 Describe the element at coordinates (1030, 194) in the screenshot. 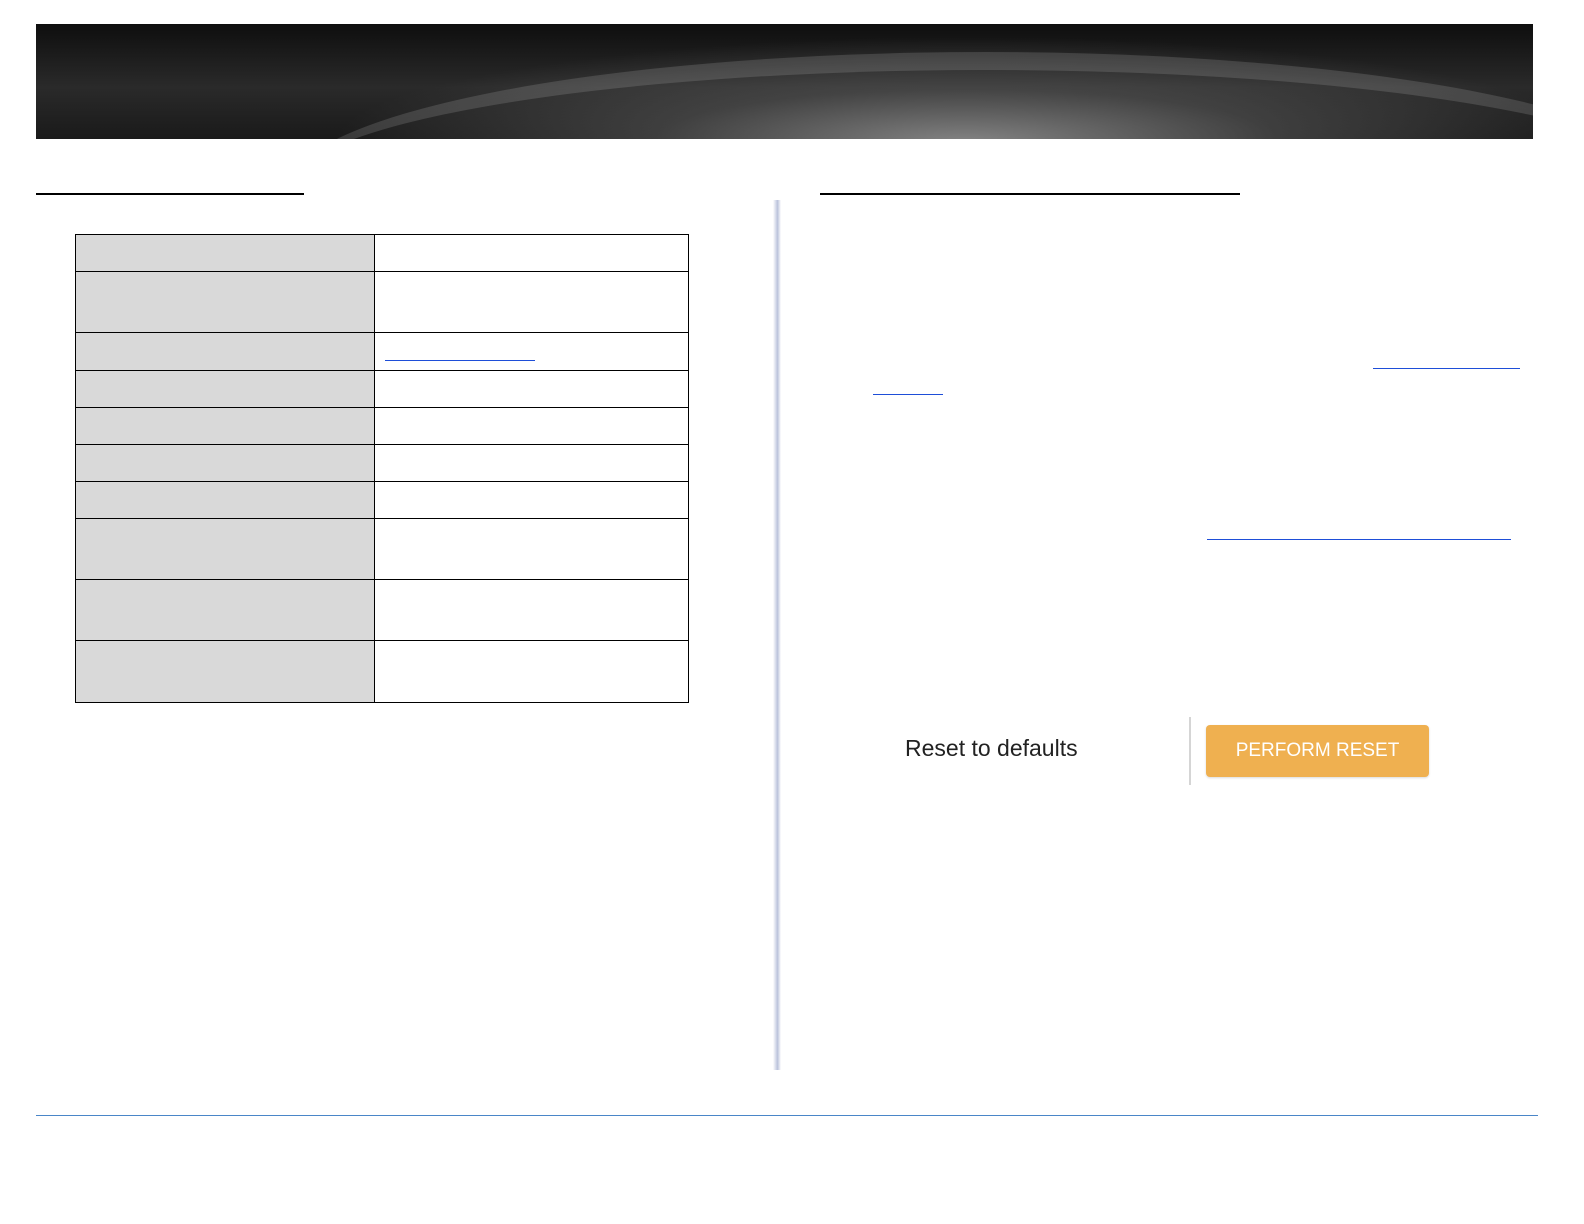

I see `right-section-title-rule` at that location.